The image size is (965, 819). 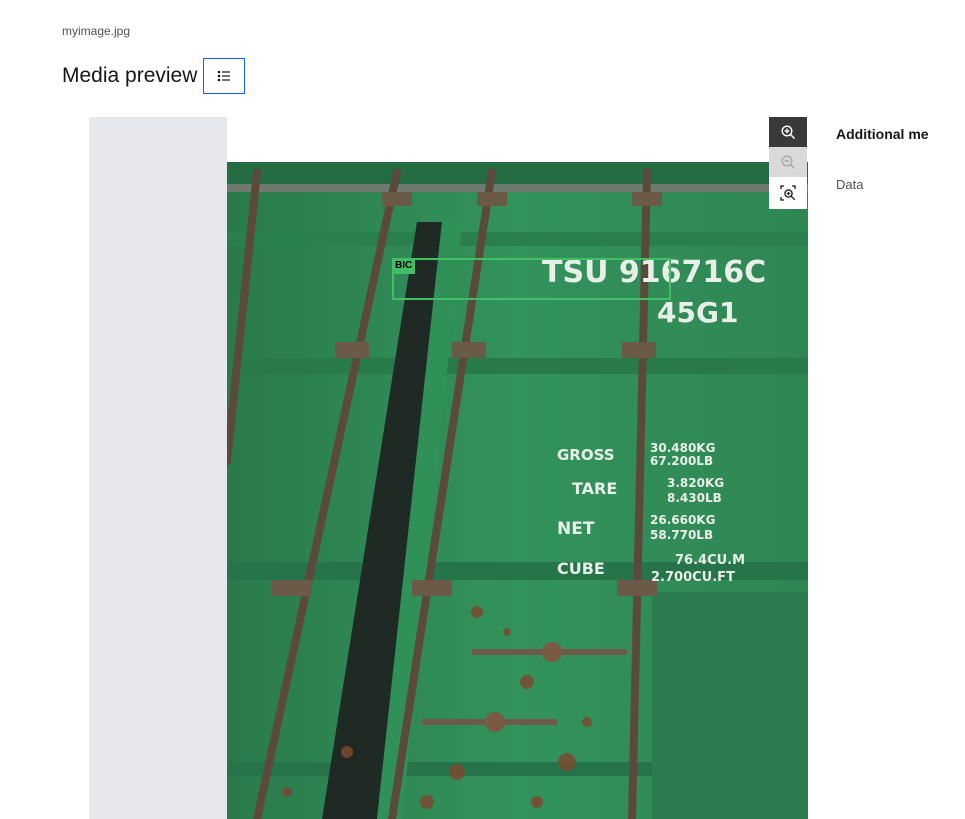 I want to click on net-kg: 26.660KG, so click(x=682, y=520).